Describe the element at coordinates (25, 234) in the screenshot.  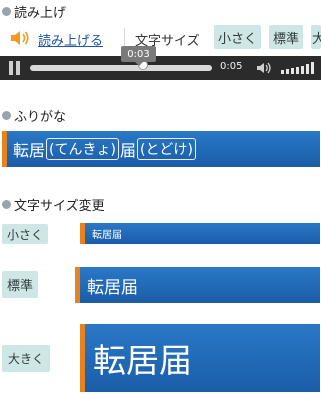
I see `size-label-small: 小さく` at that location.